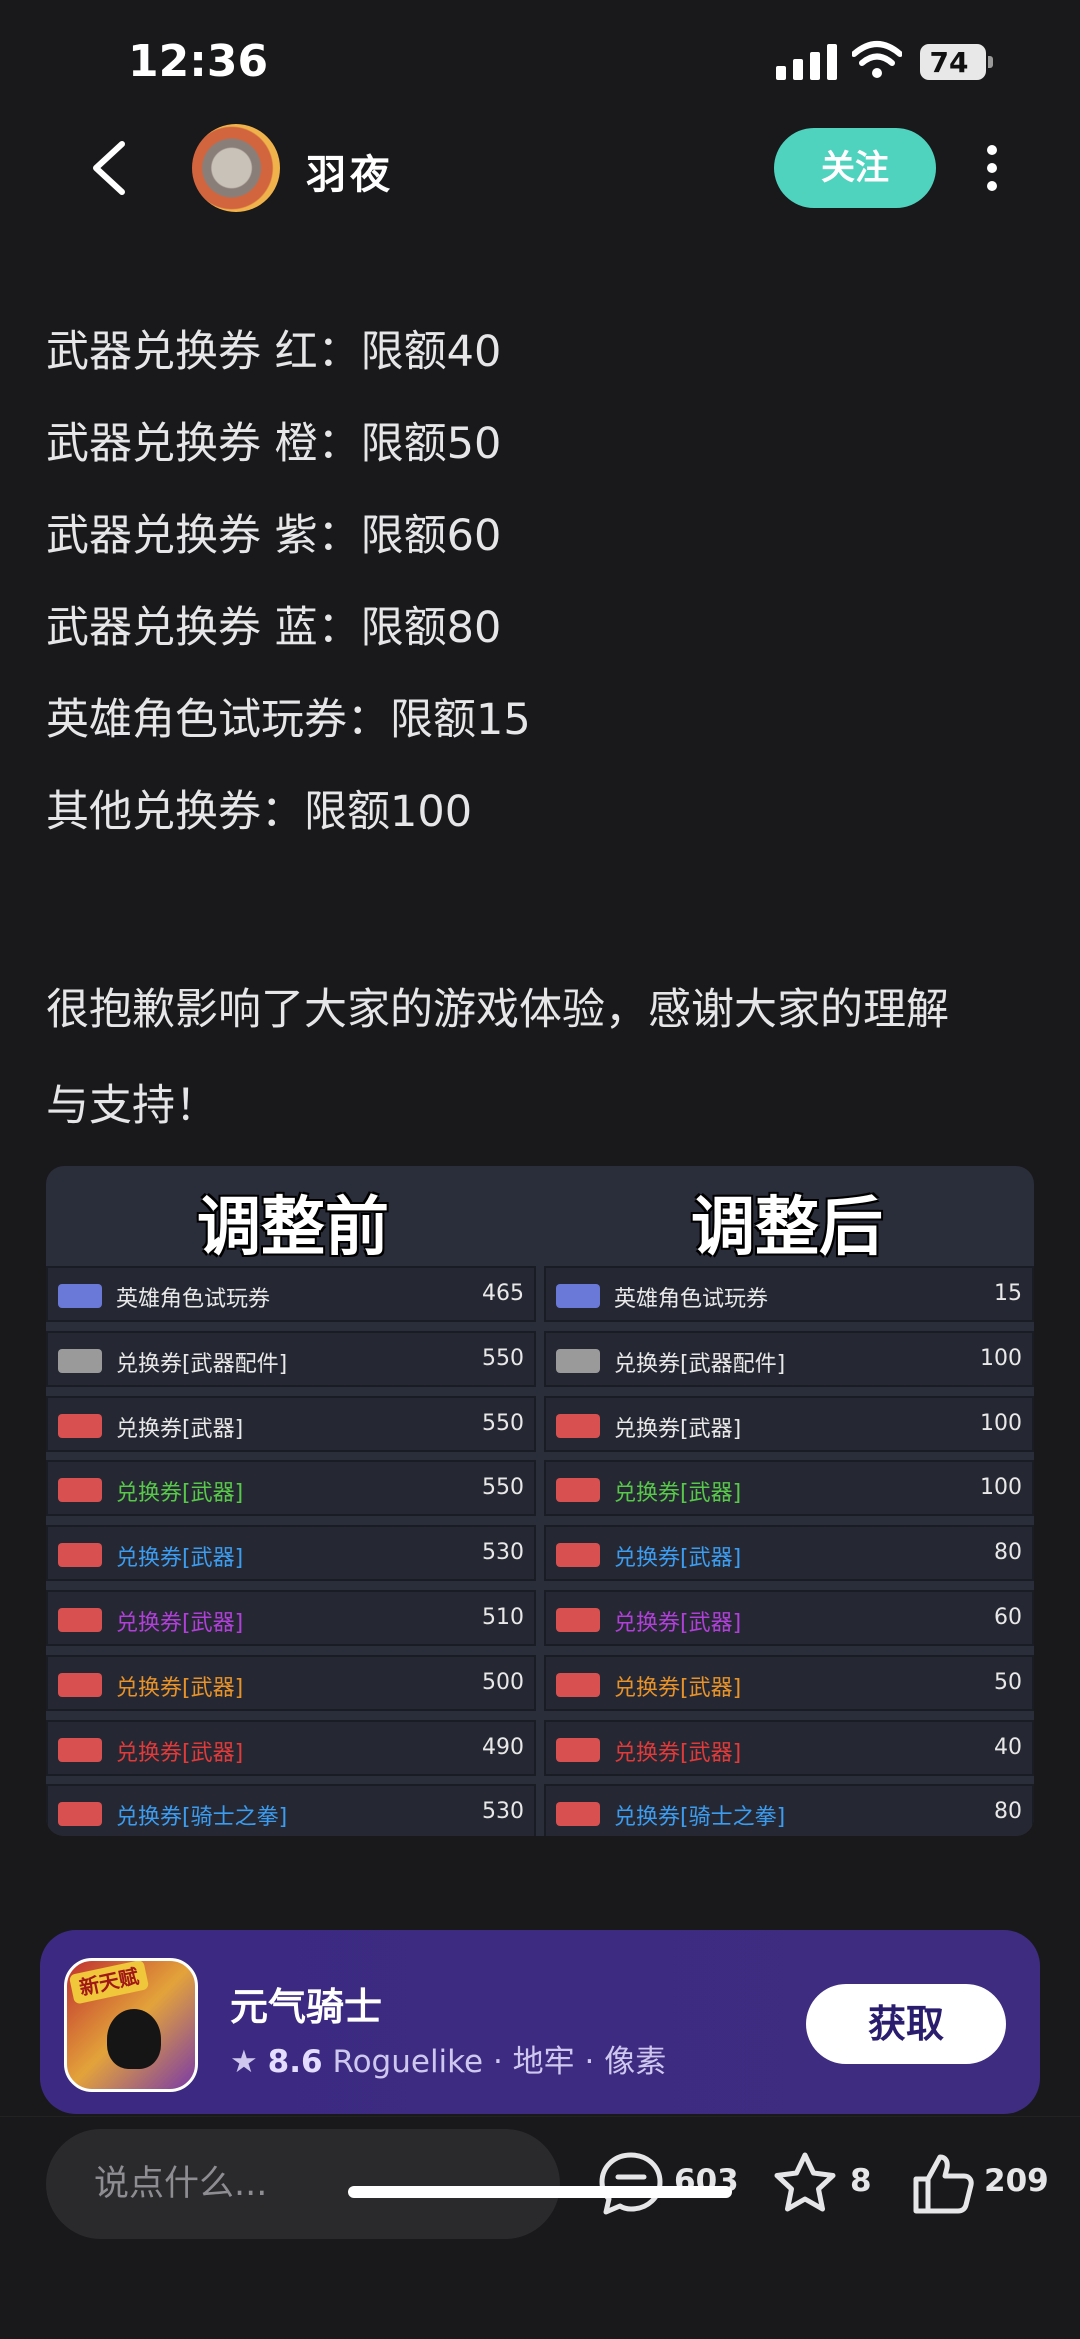 The image size is (1080, 2339). I want to click on post-header: 羽夜 关注, so click(540, 168).